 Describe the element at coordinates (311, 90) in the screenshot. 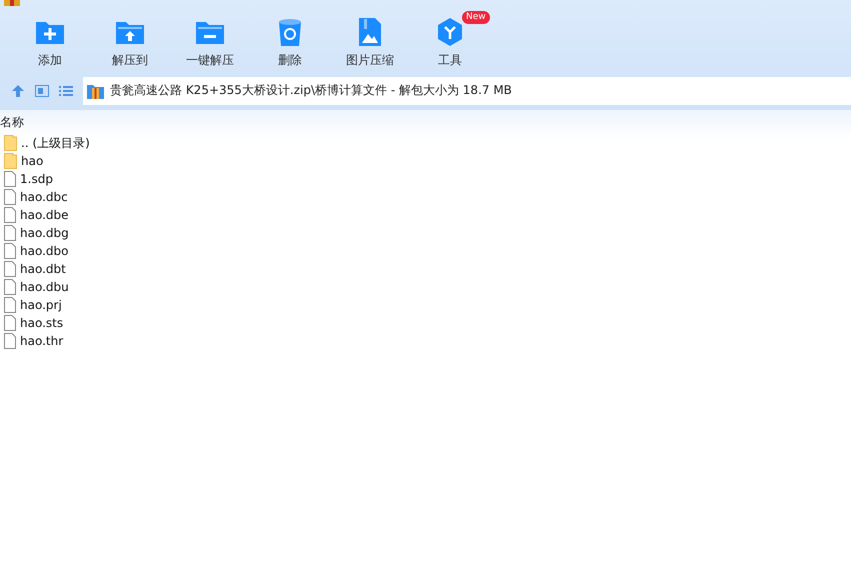

I see `address-path: 贵瓮高速公路 K25+355大桥设计.zip\桥博计算文件 - 解包大小为 18.7 MB` at that location.